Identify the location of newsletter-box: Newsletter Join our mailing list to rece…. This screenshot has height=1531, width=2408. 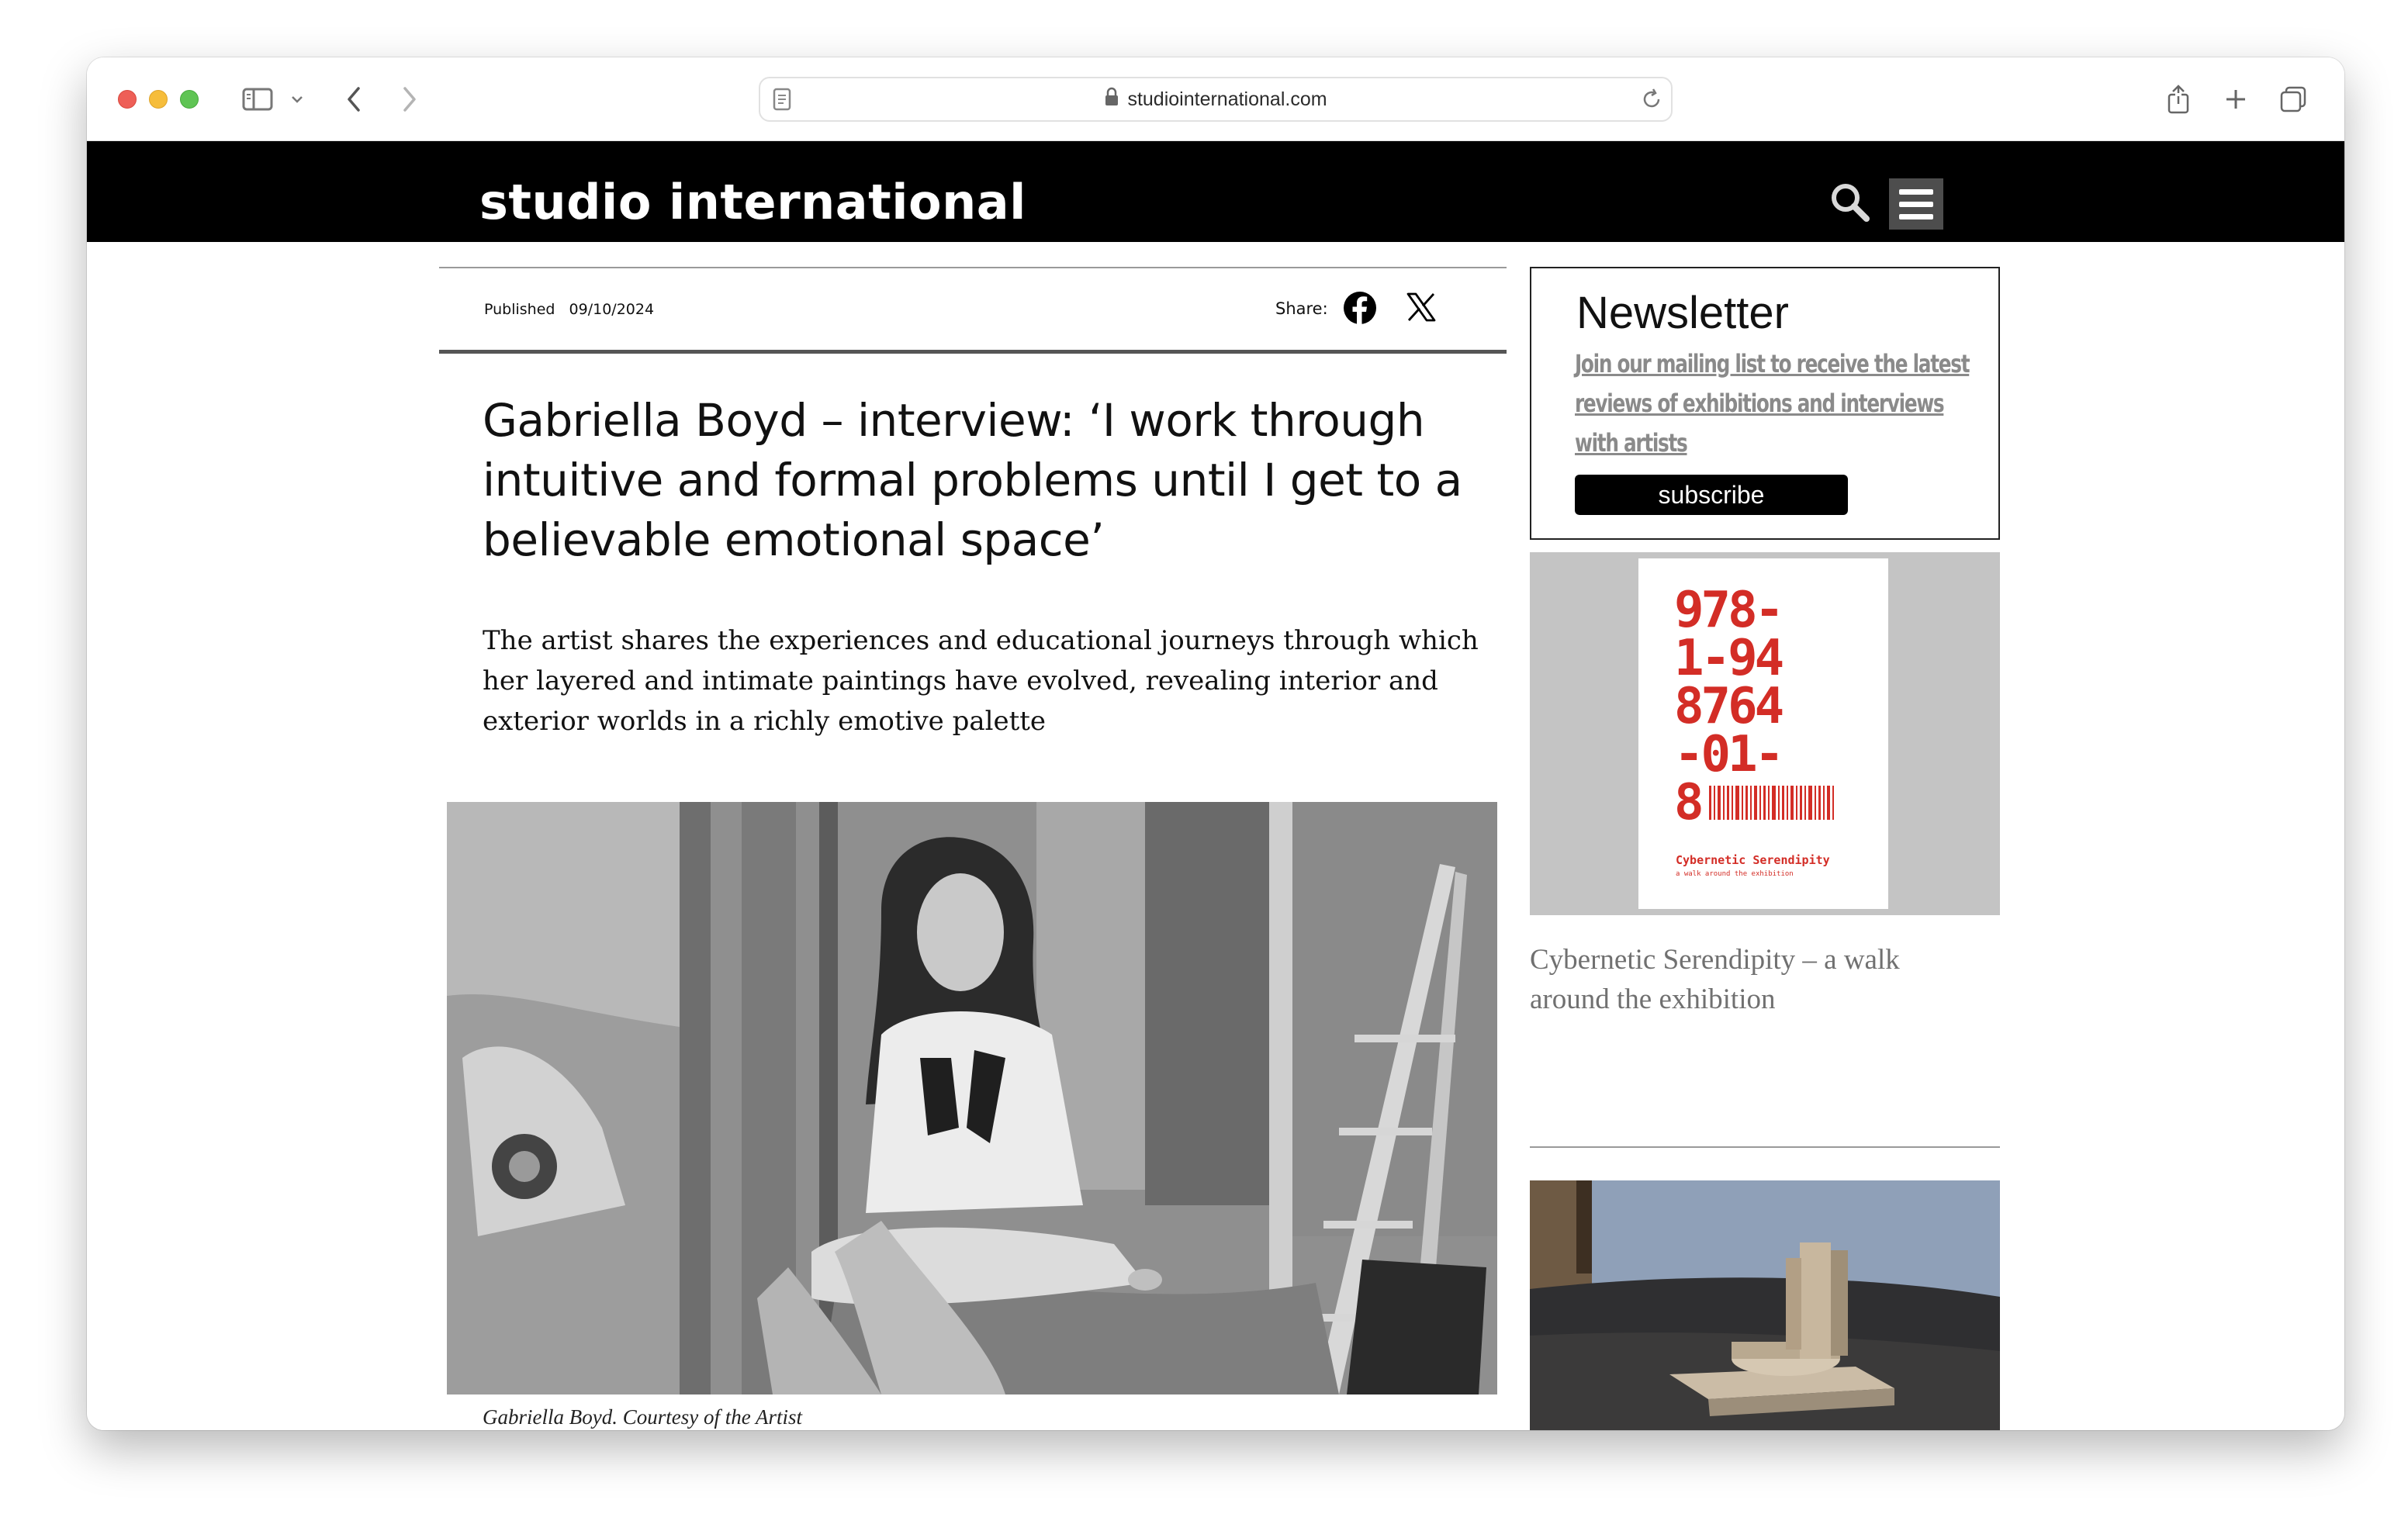
(1765, 403).